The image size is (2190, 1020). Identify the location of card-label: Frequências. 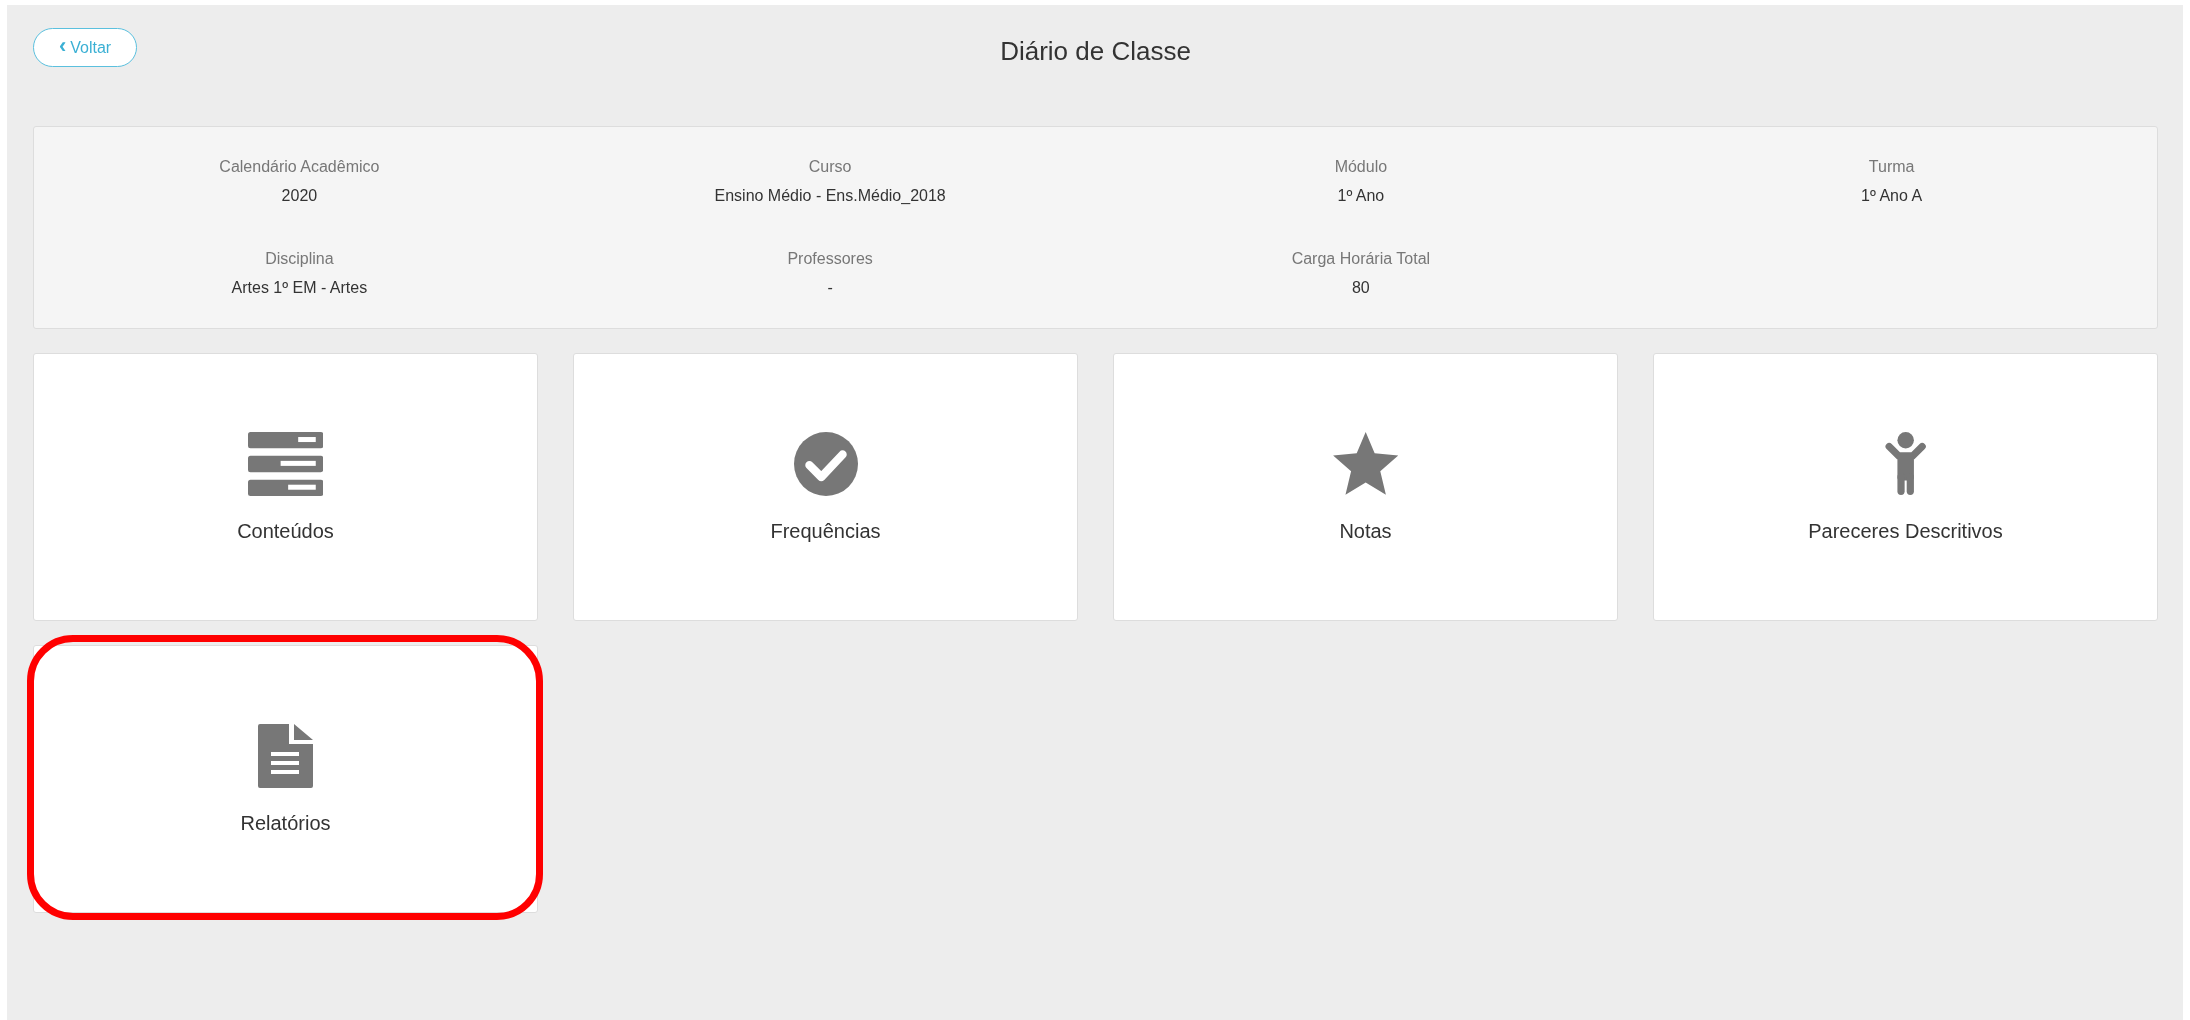
(825, 531).